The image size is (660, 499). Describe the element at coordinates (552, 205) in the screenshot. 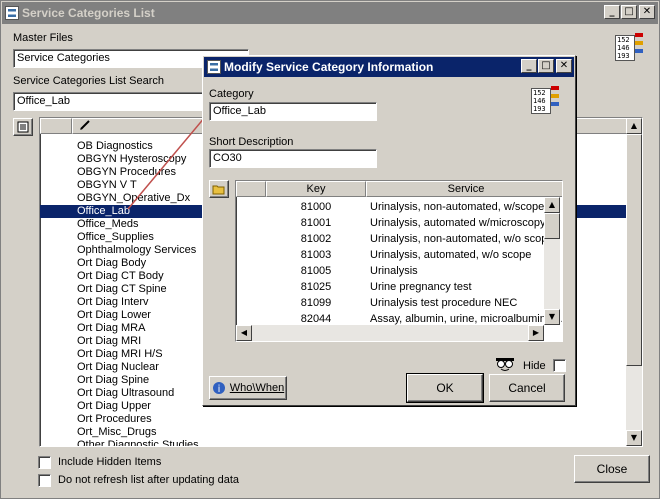

I see `services-scroll-up-icon: ▲` at that location.